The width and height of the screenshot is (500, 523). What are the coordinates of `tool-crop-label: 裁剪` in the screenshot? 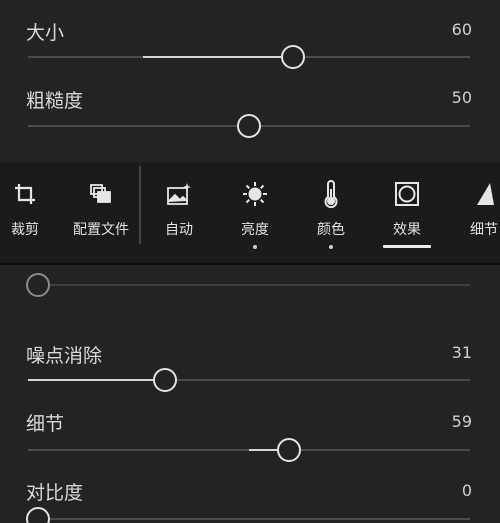 It's located at (25, 230).